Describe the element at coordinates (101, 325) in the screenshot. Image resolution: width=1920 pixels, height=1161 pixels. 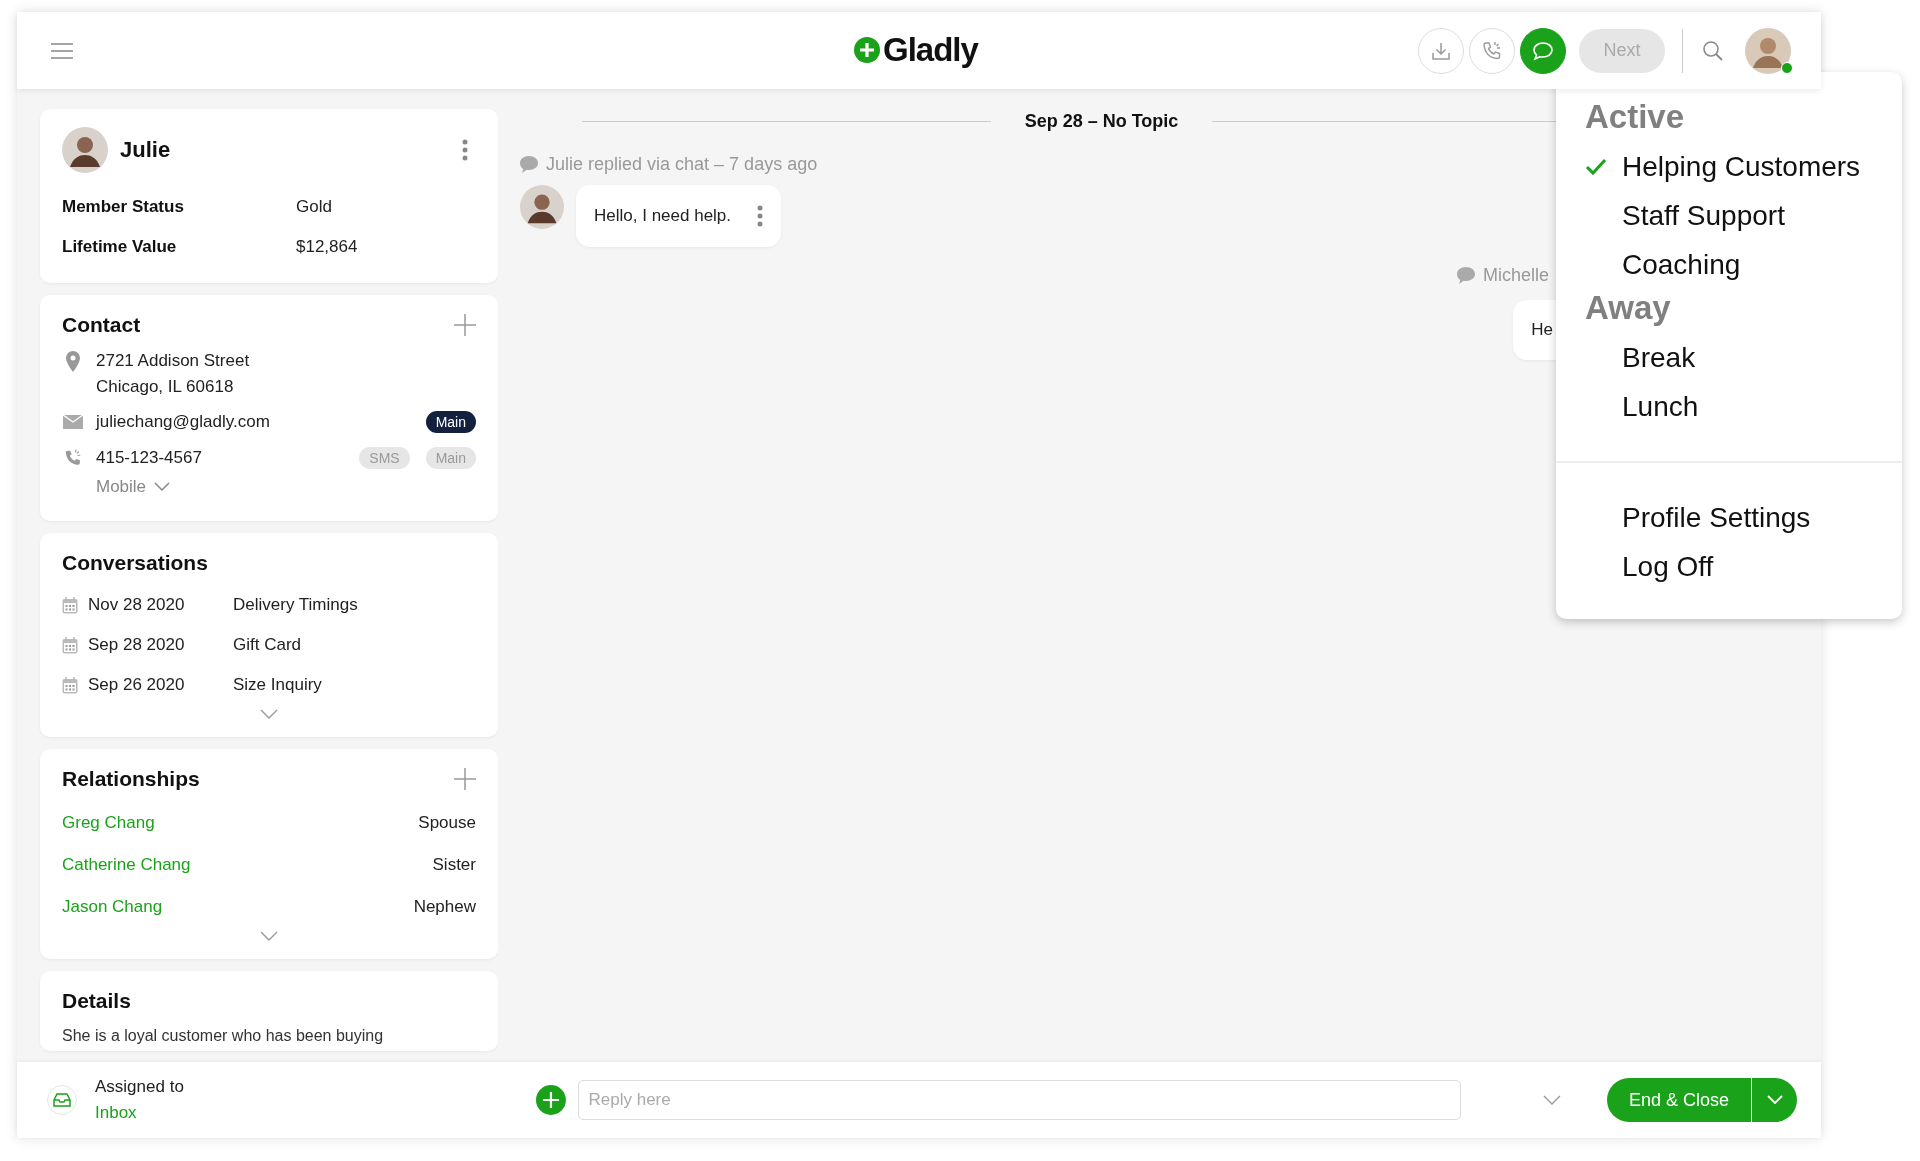
I see `card-title: Contact` at that location.